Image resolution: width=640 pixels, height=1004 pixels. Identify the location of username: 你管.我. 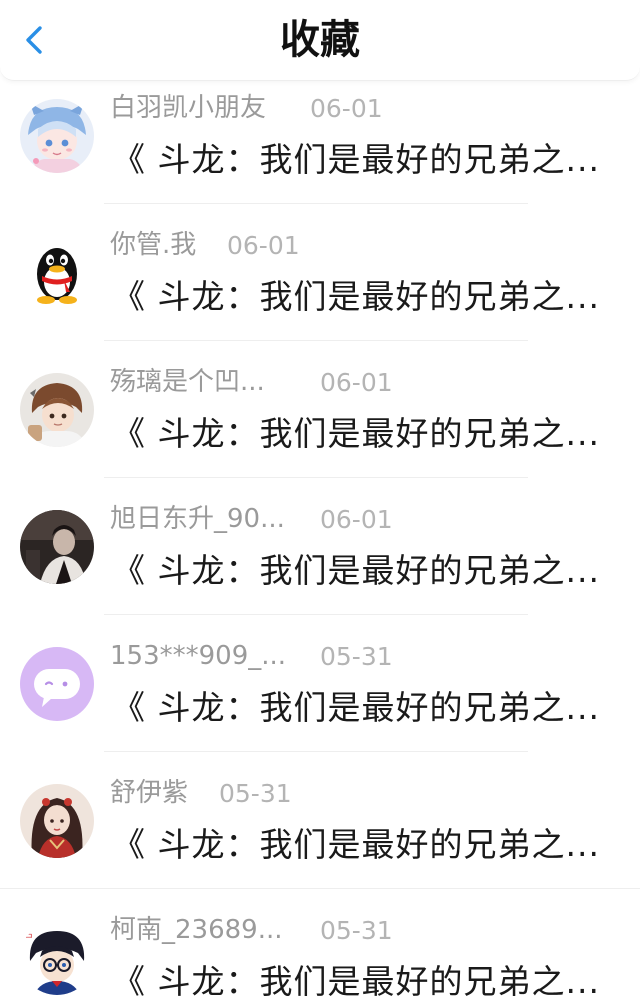
(153, 245).